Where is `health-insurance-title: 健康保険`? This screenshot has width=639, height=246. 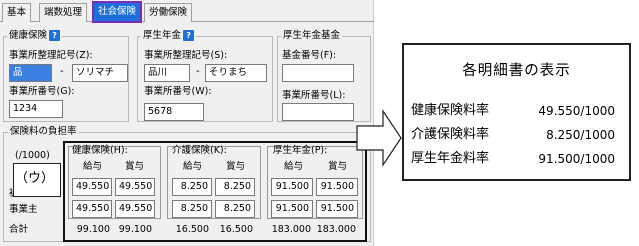 health-insurance-title: 健康保険 is located at coordinates (28, 35).